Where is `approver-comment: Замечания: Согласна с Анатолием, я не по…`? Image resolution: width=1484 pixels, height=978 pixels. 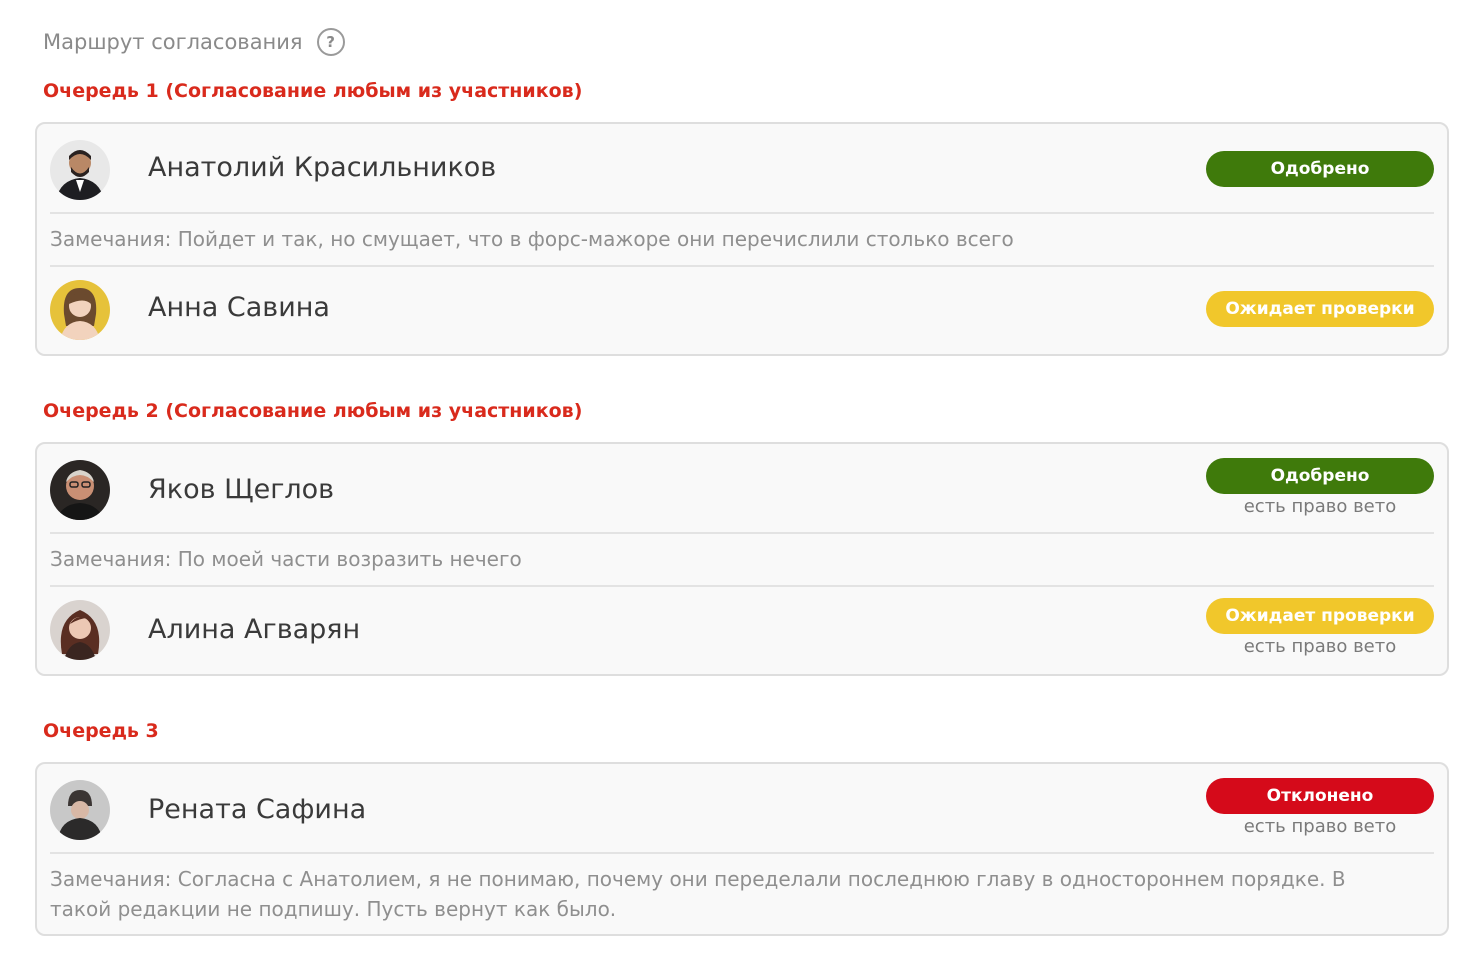
approver-comment: Замечания: Согласна с Анатолием, я не по… is located at coordinates (698, 894).